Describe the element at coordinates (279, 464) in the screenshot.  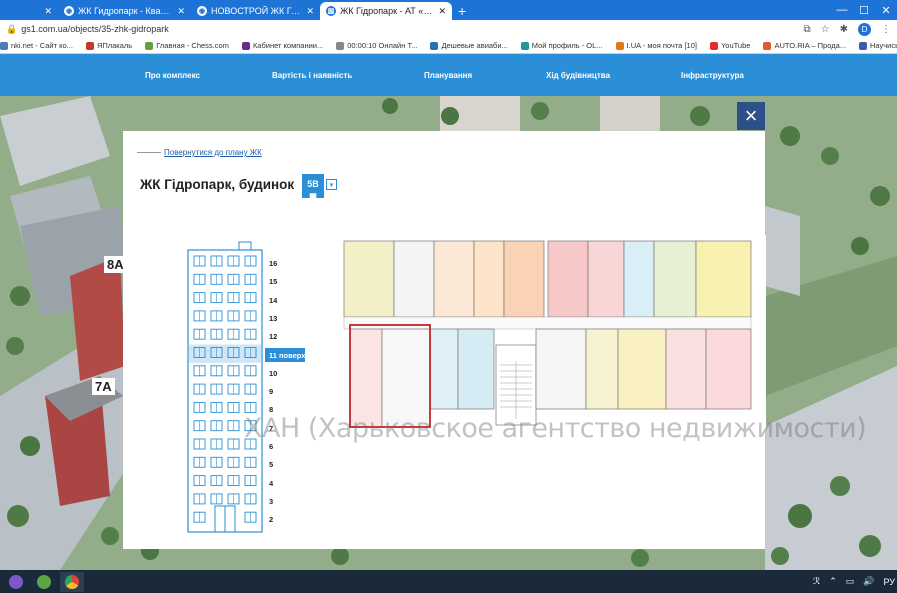
I see `floor-label: 5` at that location.